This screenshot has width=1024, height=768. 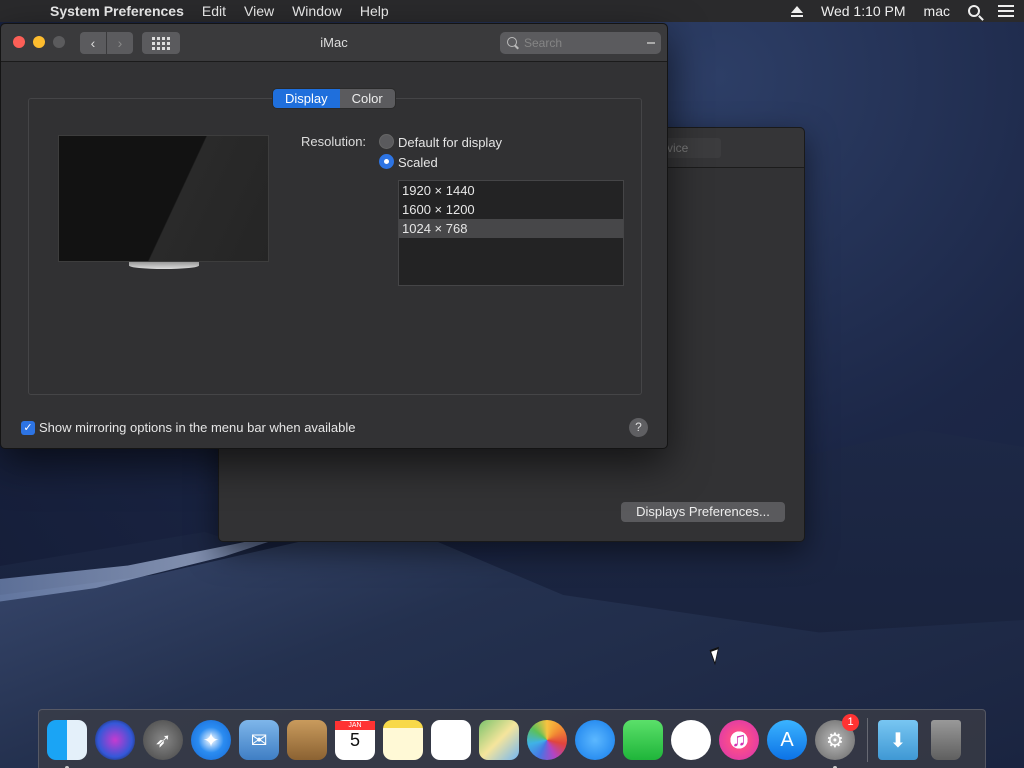 I want to click on dock-downloads-folder-icon: ⬇, so click(x=898, y=740).